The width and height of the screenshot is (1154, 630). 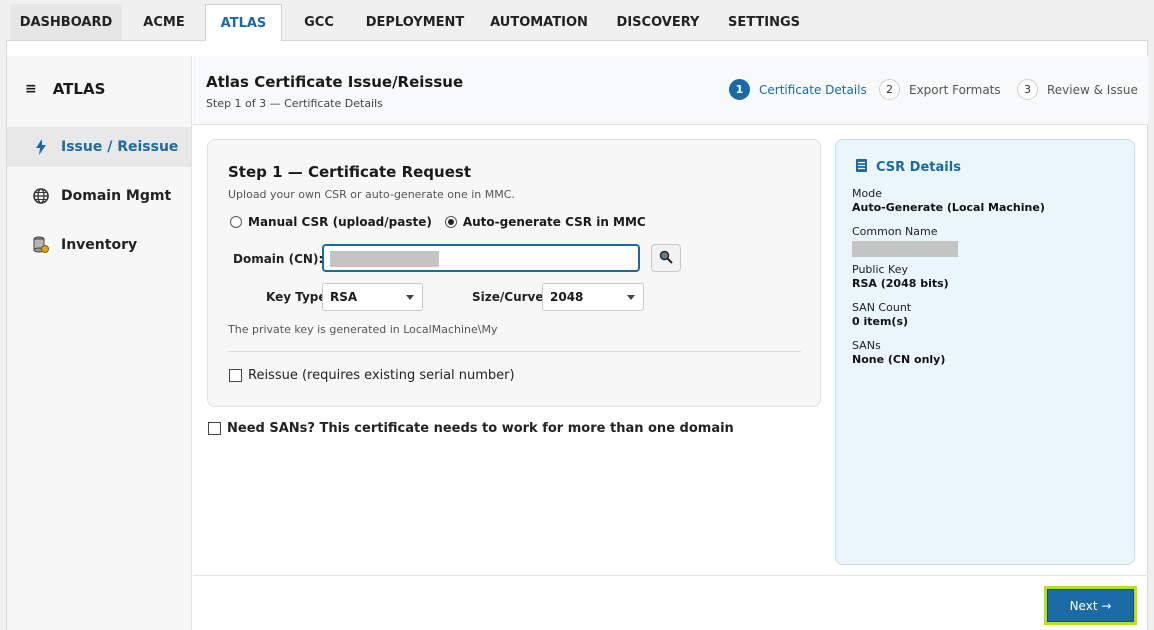 What do you see at coordinates (164, 22) in the screenshot?
I see `tab-acme: ACME` at bounding box center [164, 22].